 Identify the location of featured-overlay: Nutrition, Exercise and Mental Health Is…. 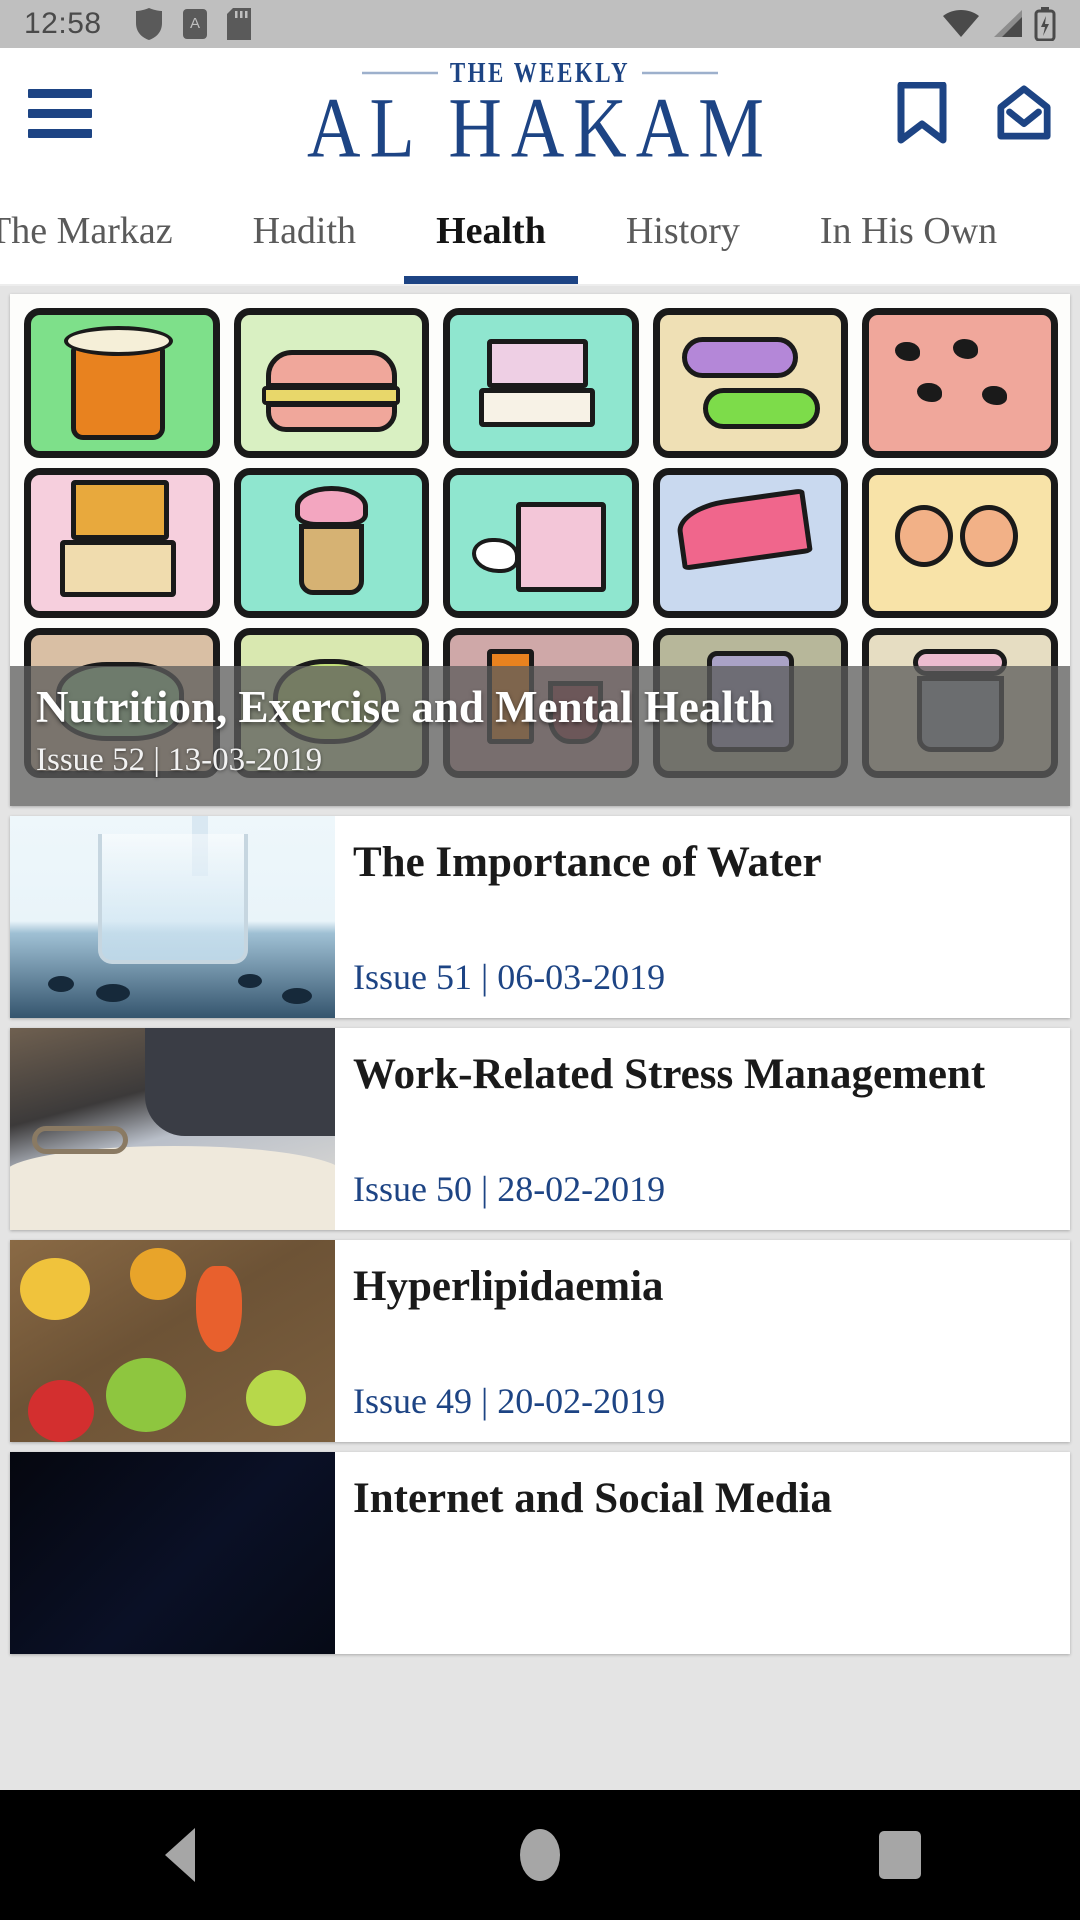
(540, 736).